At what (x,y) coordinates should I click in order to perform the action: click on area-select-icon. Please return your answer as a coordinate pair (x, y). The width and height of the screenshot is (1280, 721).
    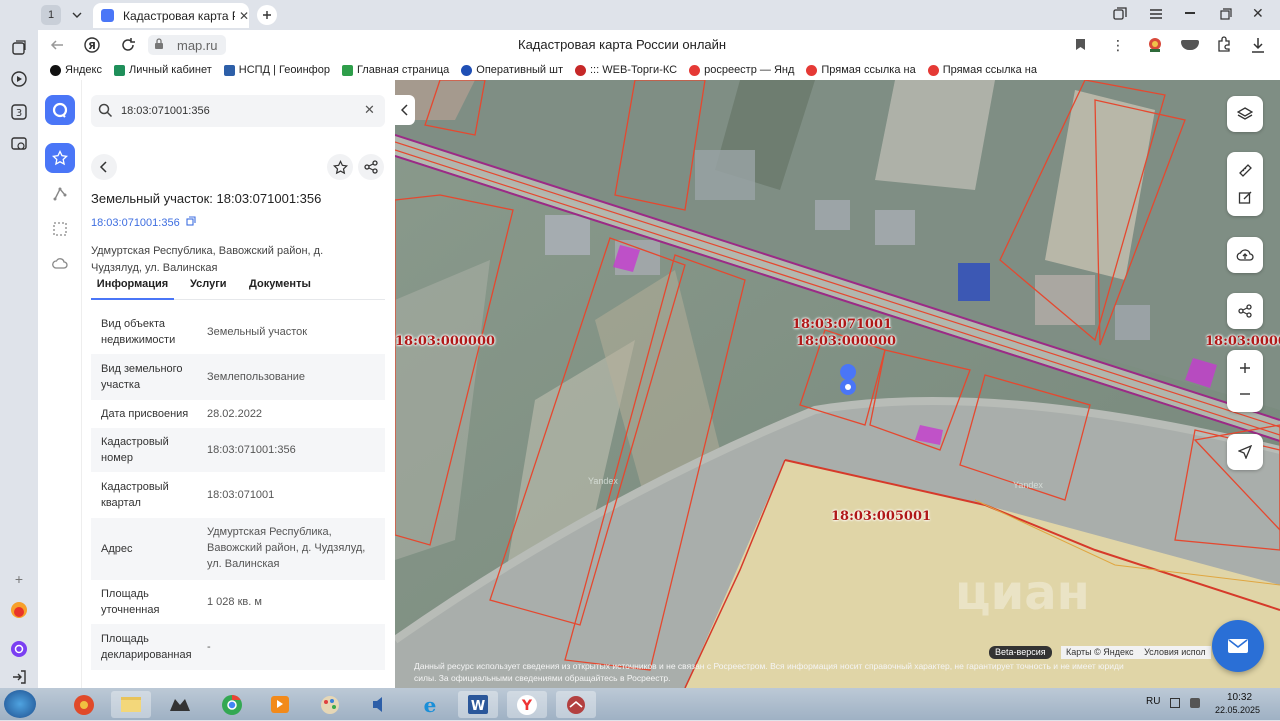
    Looking at the image, I should click on (60, 230).